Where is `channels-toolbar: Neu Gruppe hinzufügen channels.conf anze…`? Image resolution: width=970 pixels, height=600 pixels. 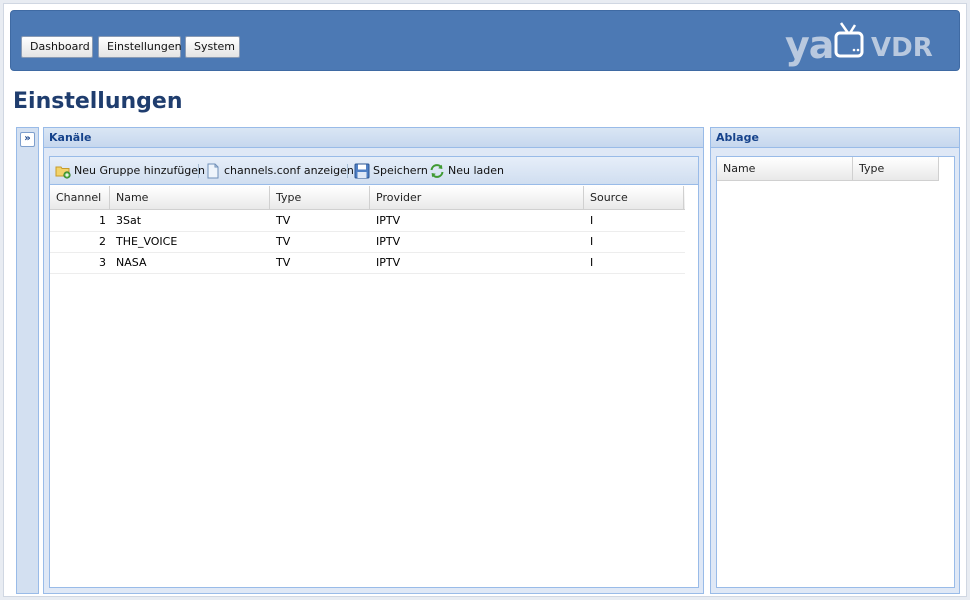 channels-toolbar: Neu Gruppe hinzufügen channels.conf anze… is located at coordinates (374, 171).